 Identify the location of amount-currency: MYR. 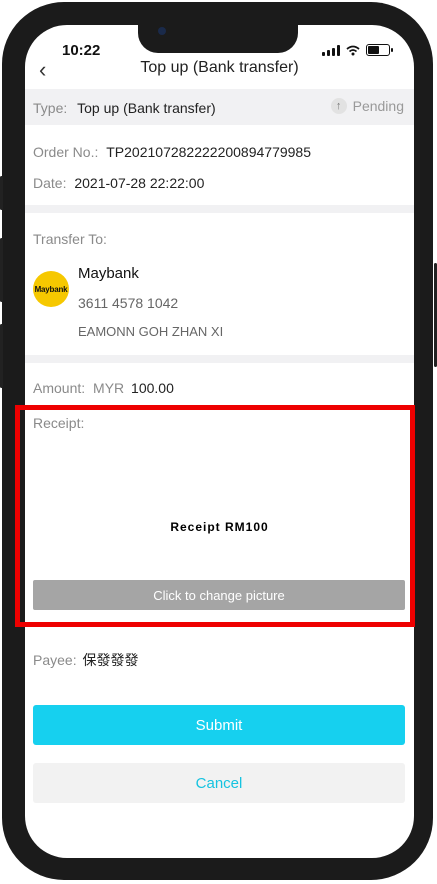
(109, 388).